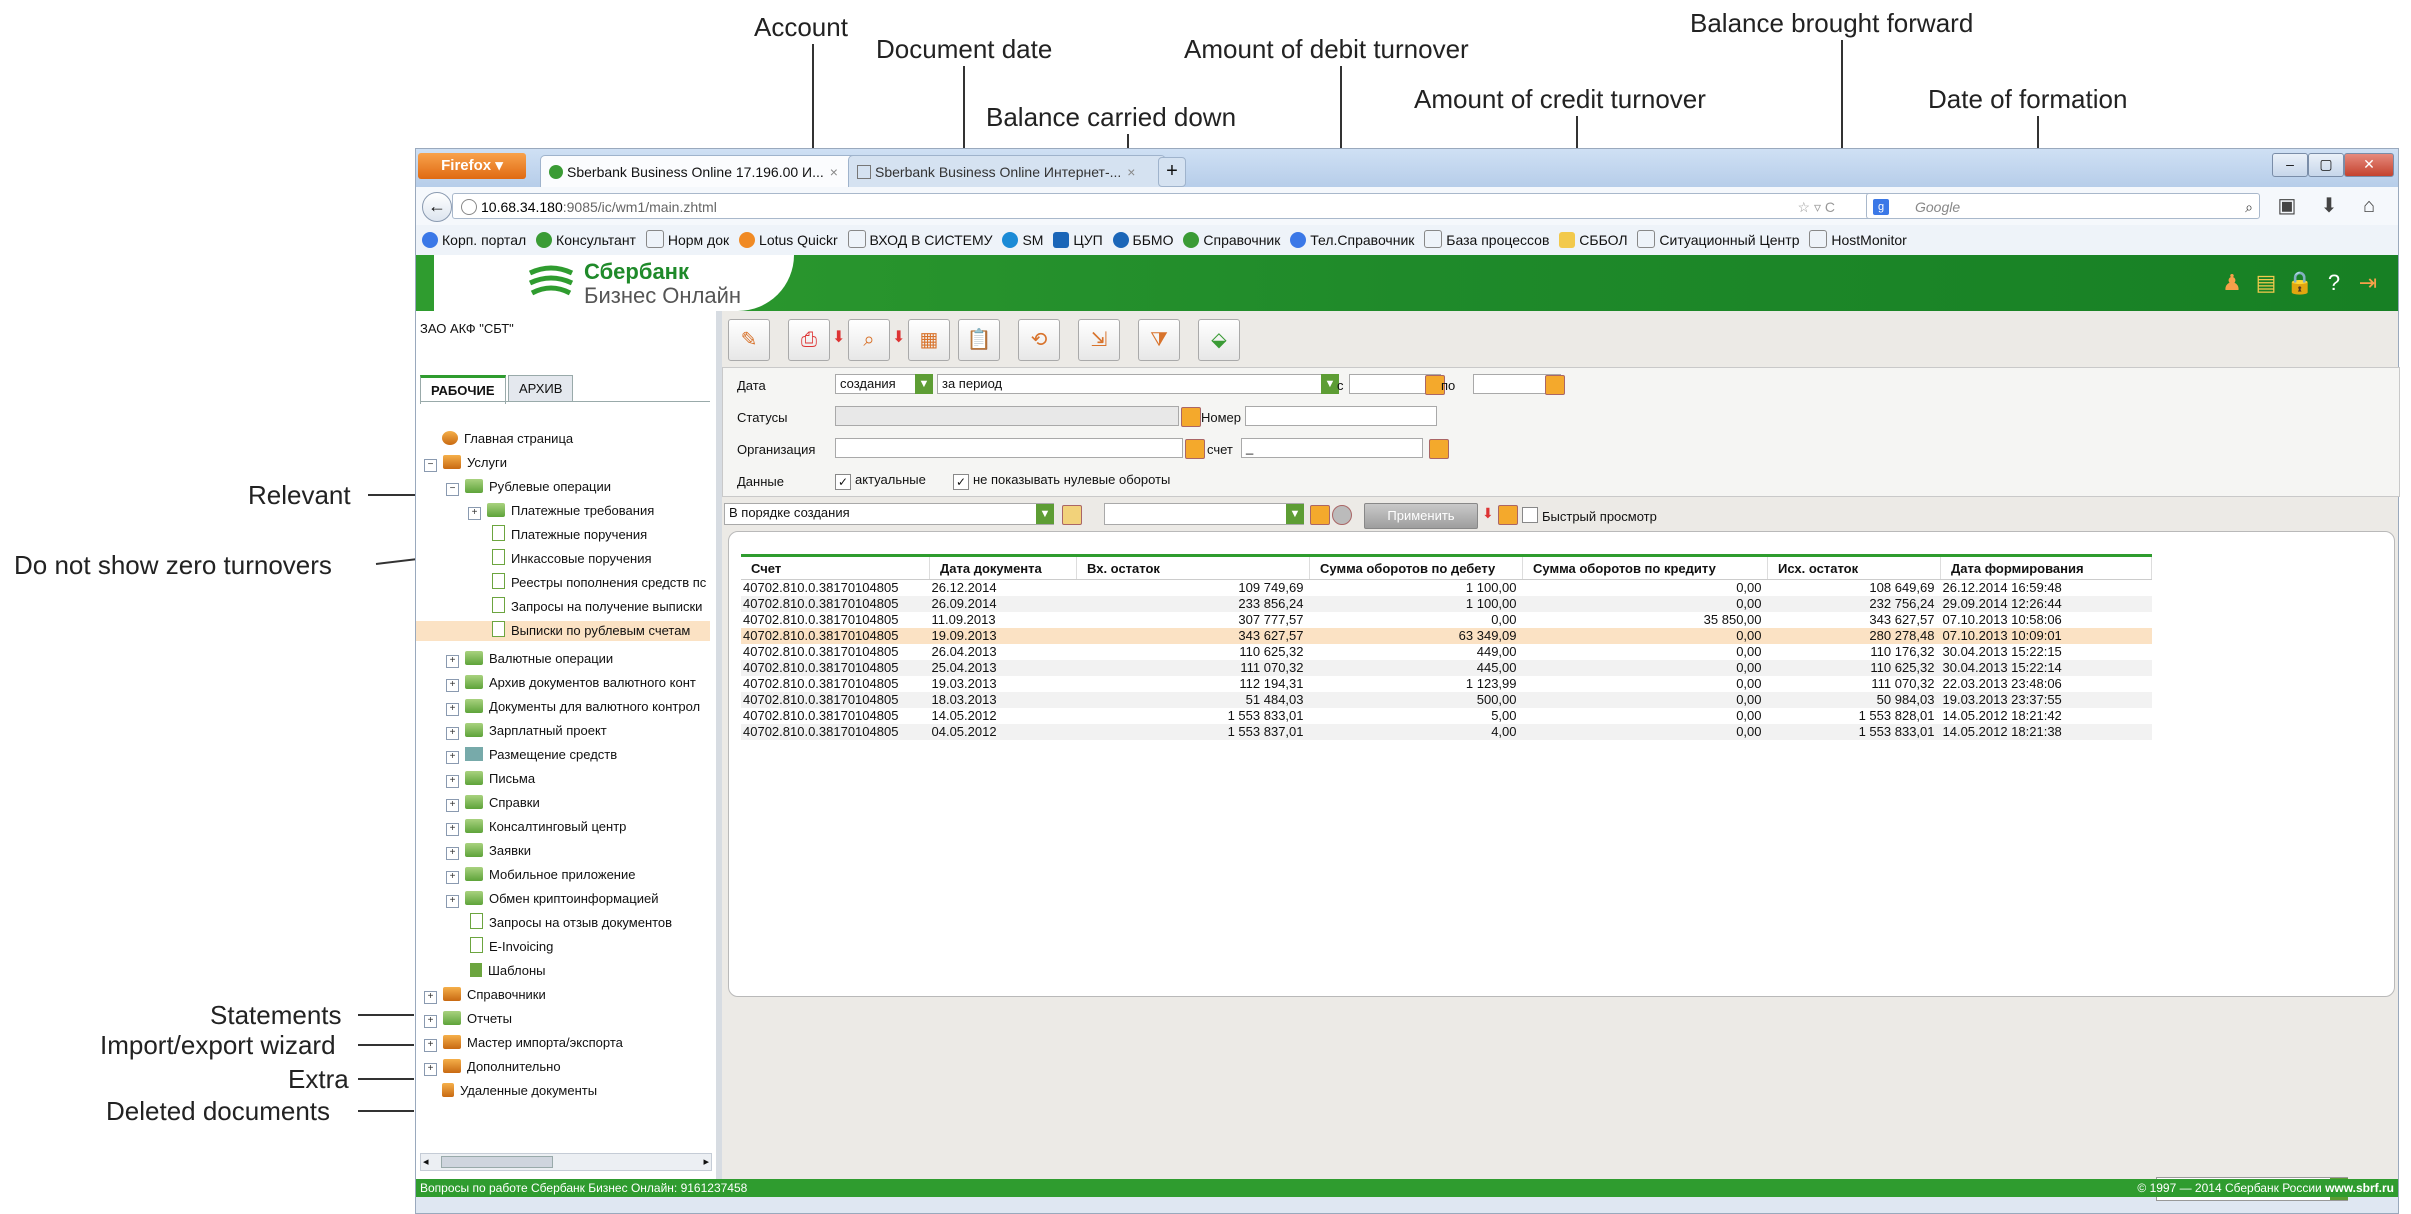 The image size is (2411, 1214). What do you see at coordinates (485, 995) in the screenshot?
I see `tree-item-directories: + Справочники` at bounding box center [485, 995].